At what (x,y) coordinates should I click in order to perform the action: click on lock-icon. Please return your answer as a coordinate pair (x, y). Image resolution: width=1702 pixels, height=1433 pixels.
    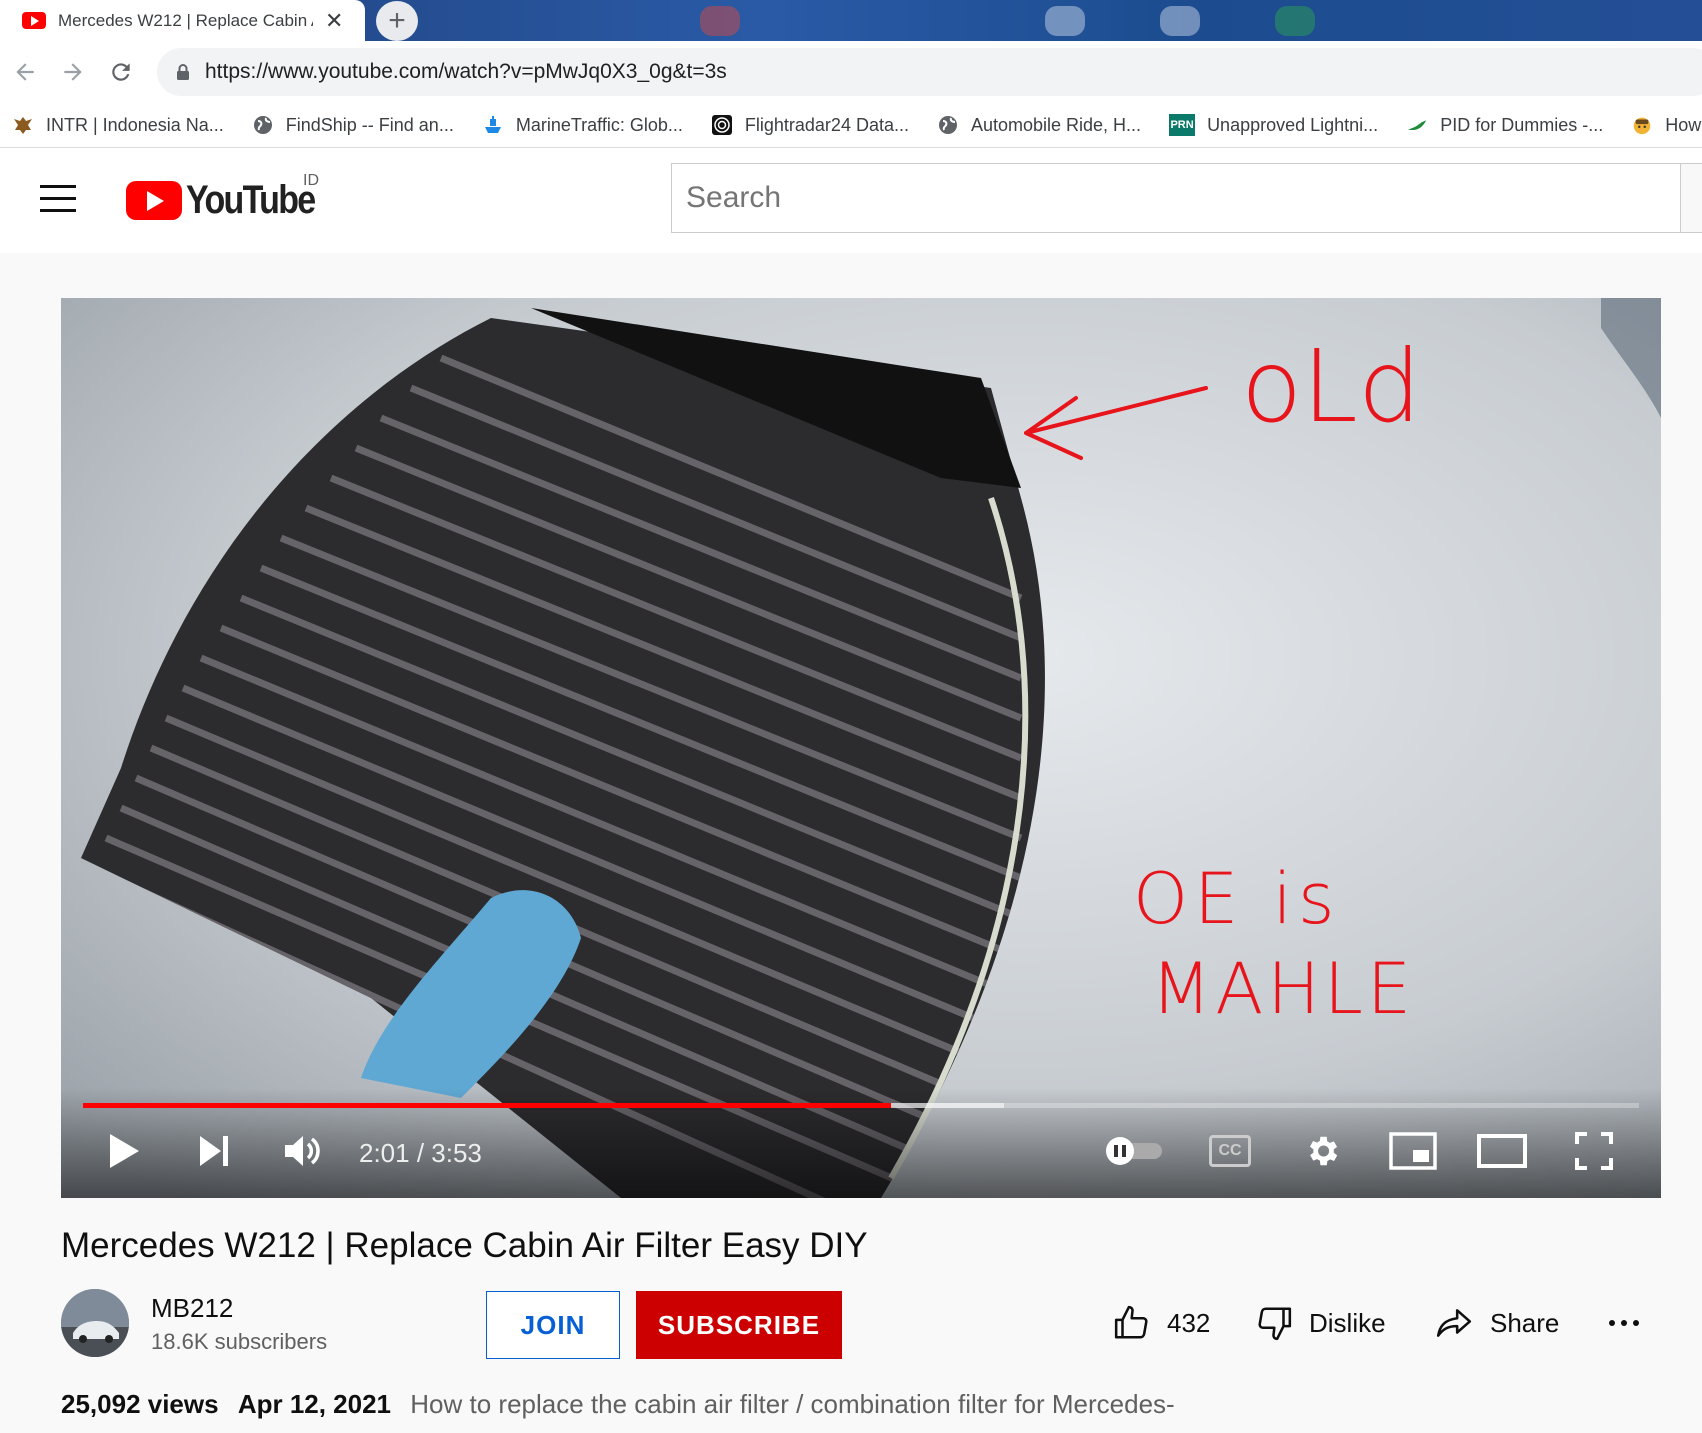
    Looking at the image, I should click on (183, 72).